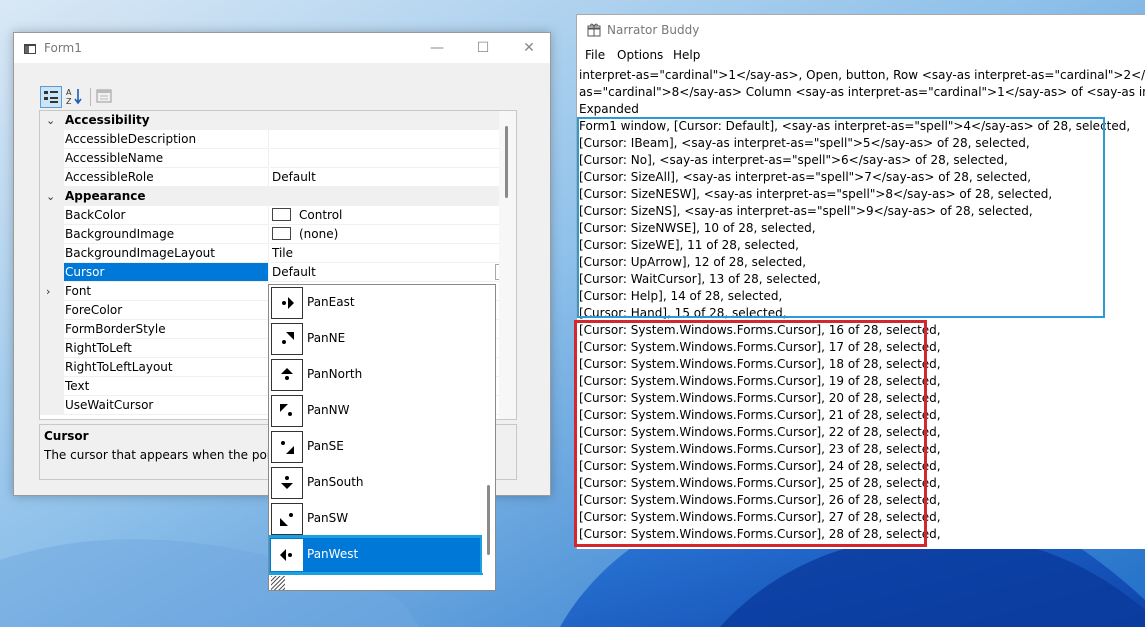  What do you see at coordinates (595, 55) in the screenshot?
I see `menu-file: File` at bounding box center [595, 55].